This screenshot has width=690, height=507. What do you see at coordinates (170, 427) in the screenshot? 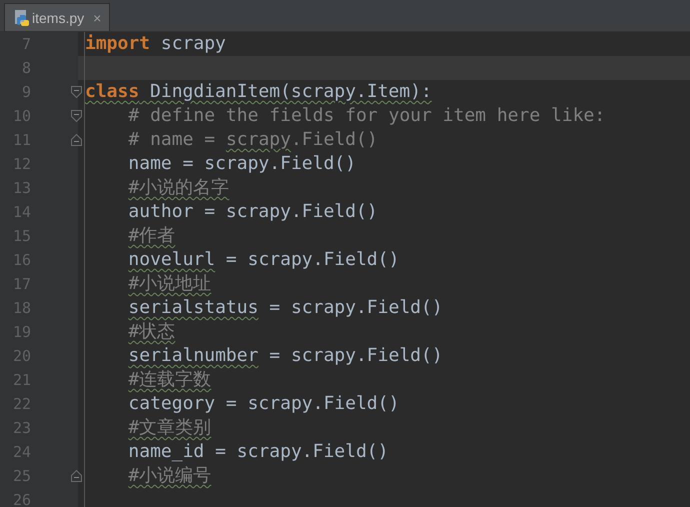
I see `code-line: #文章类别` at bounding box center [170, 427].